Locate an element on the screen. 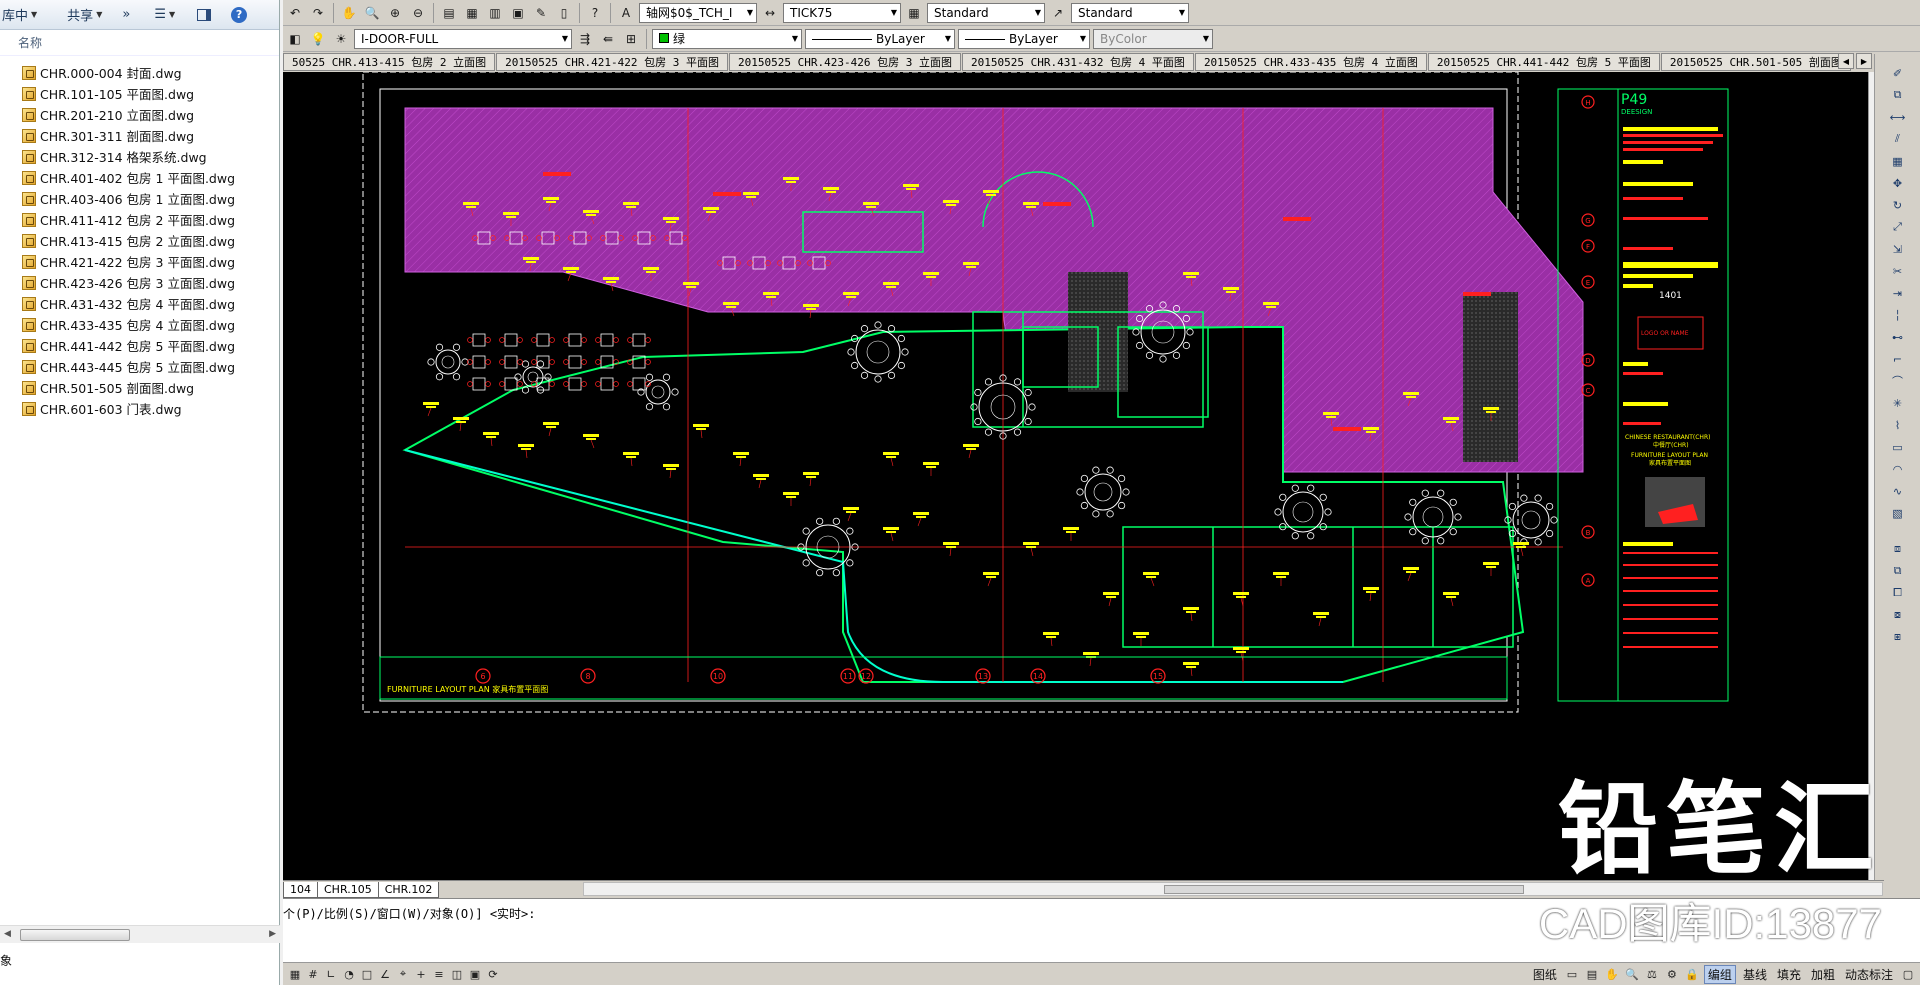 This screenshot has width=1920, height=985. dimension-style-icon: ↔ is located at coordinates (770, 13).